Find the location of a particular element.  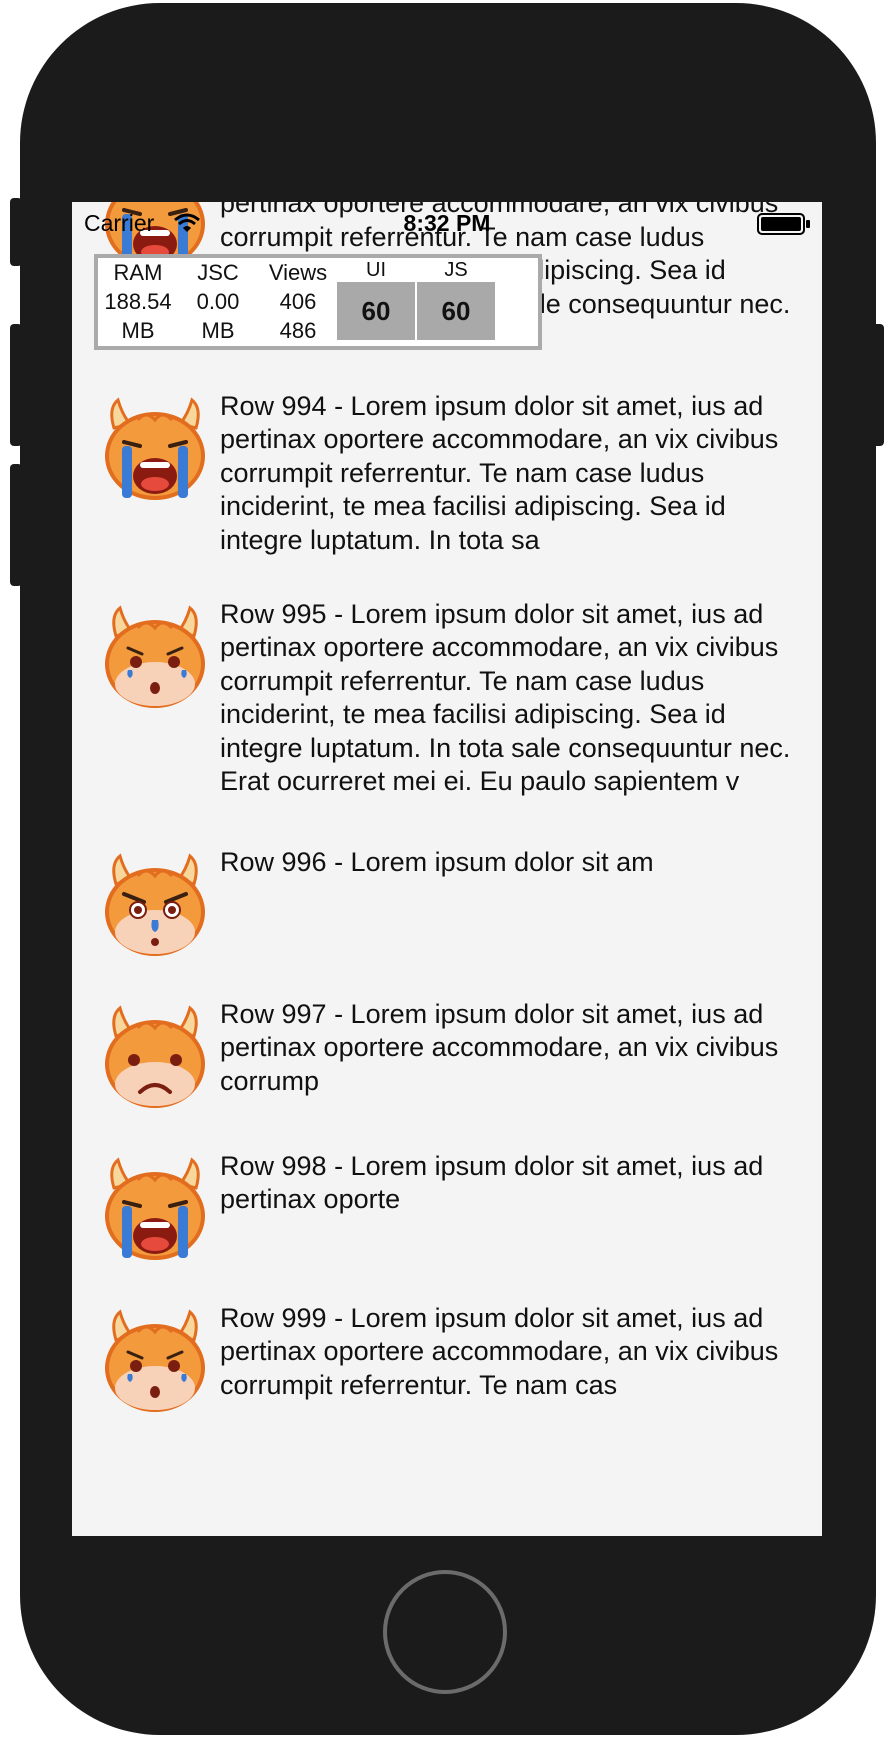

perf-jsc-value: 0.00 is located at coordinates (218, 301).